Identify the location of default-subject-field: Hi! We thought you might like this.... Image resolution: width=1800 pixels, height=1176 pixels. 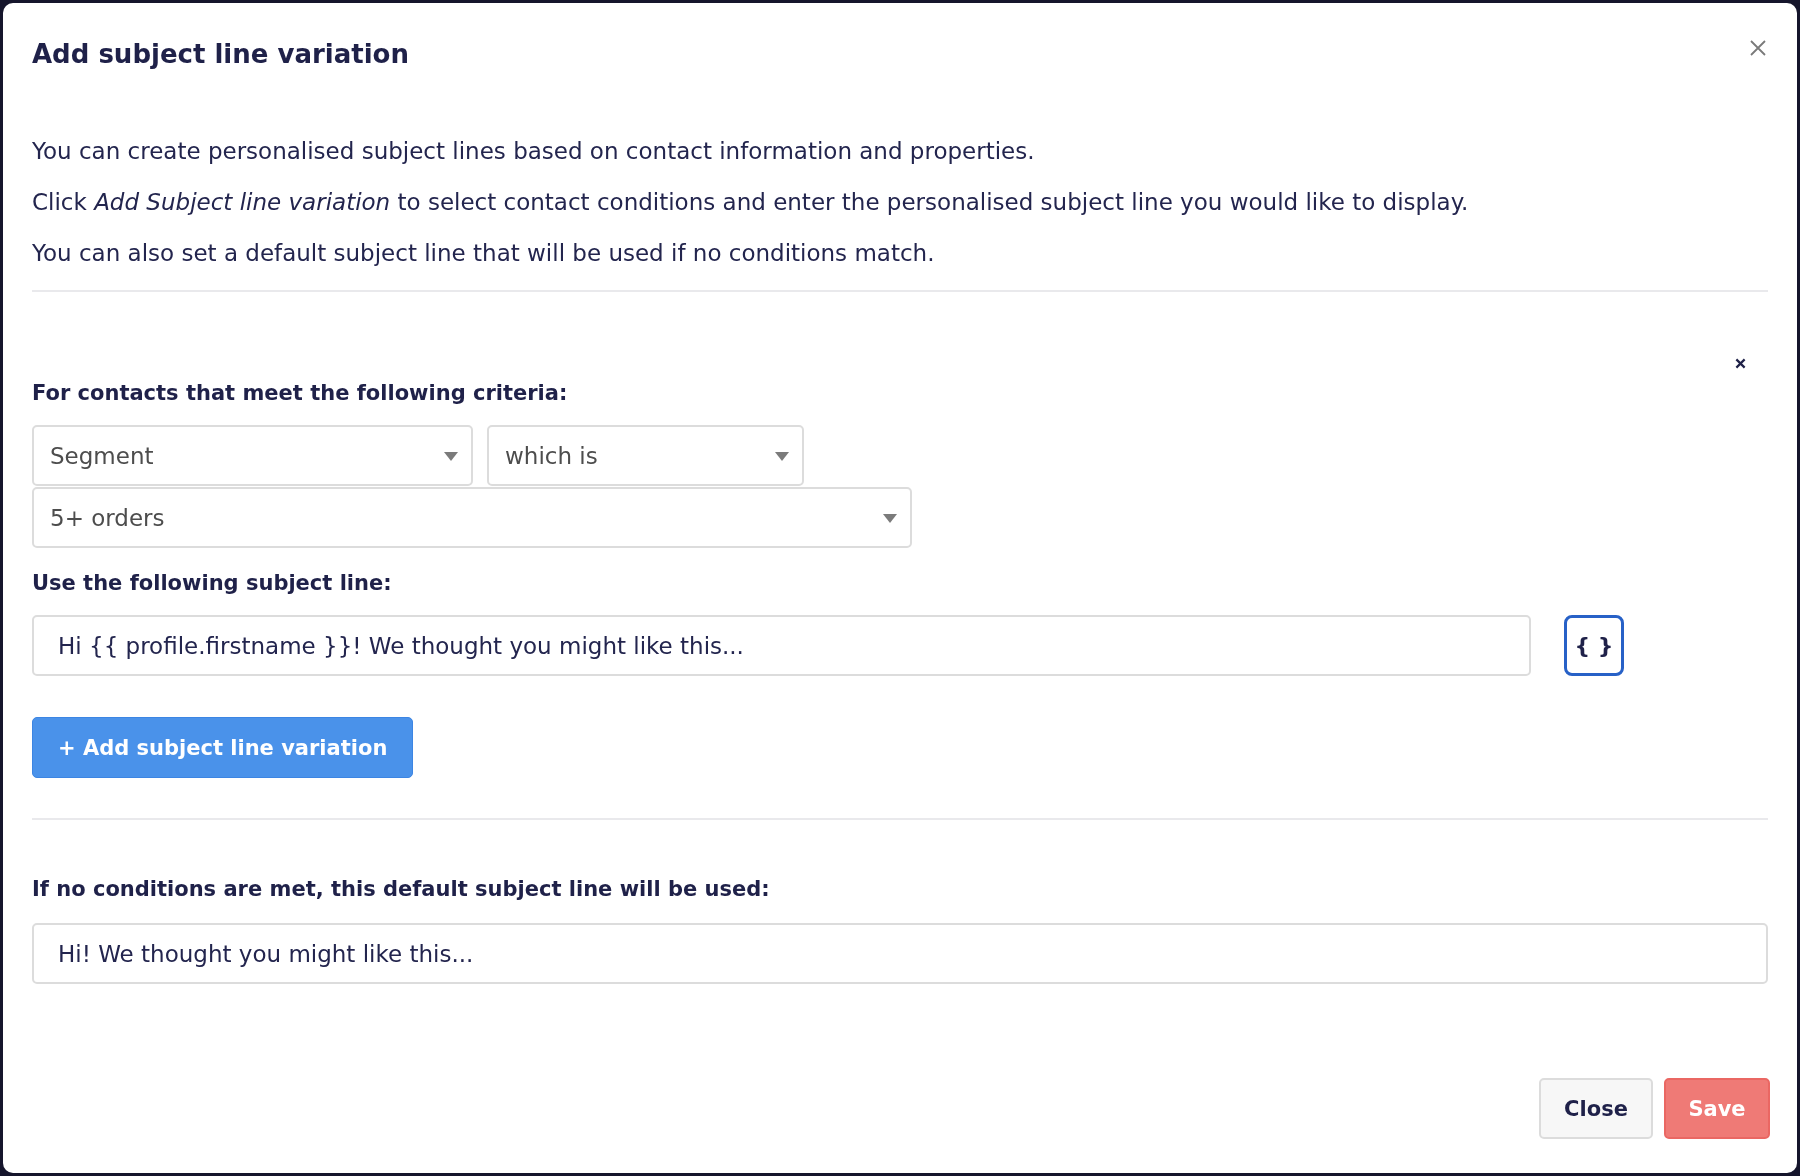
(900, 953).